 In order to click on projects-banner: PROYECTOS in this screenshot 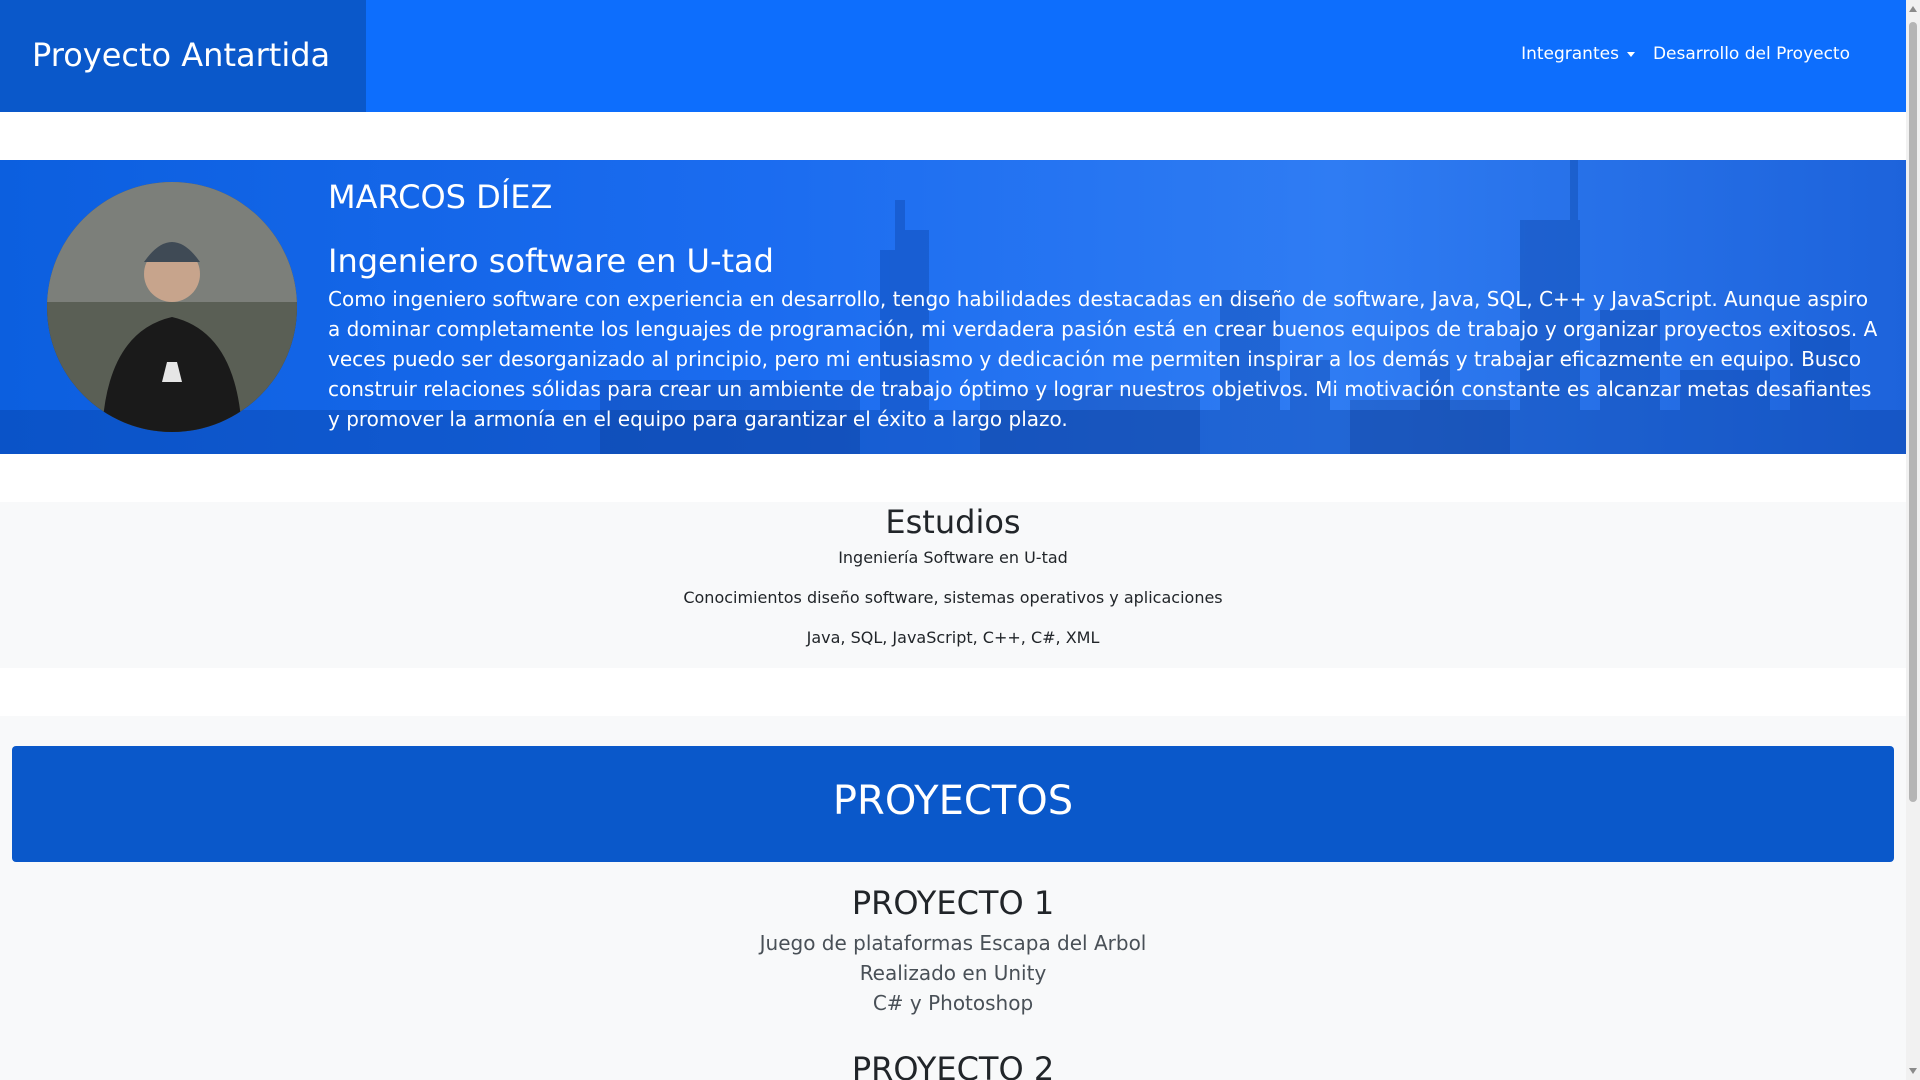, I will do `click(953, 804)`.